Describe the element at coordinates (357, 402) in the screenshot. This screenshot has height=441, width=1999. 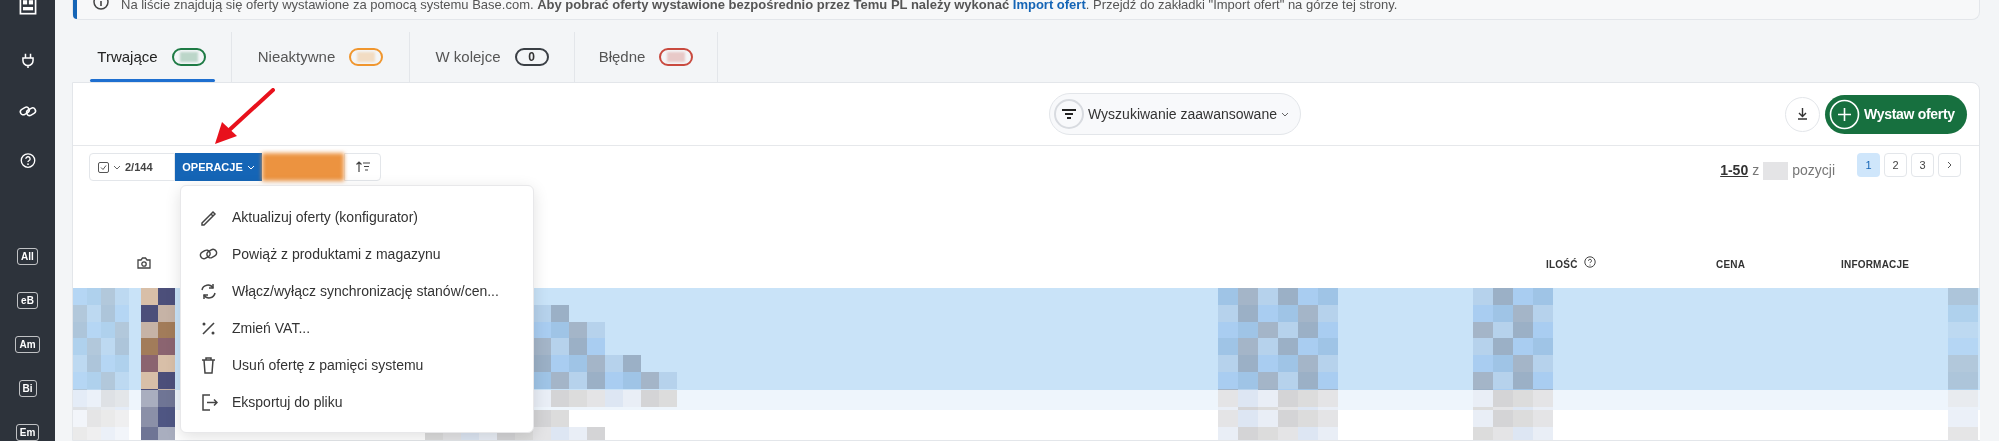
I see `menu-item: Eksportuj do pliku` at that location.